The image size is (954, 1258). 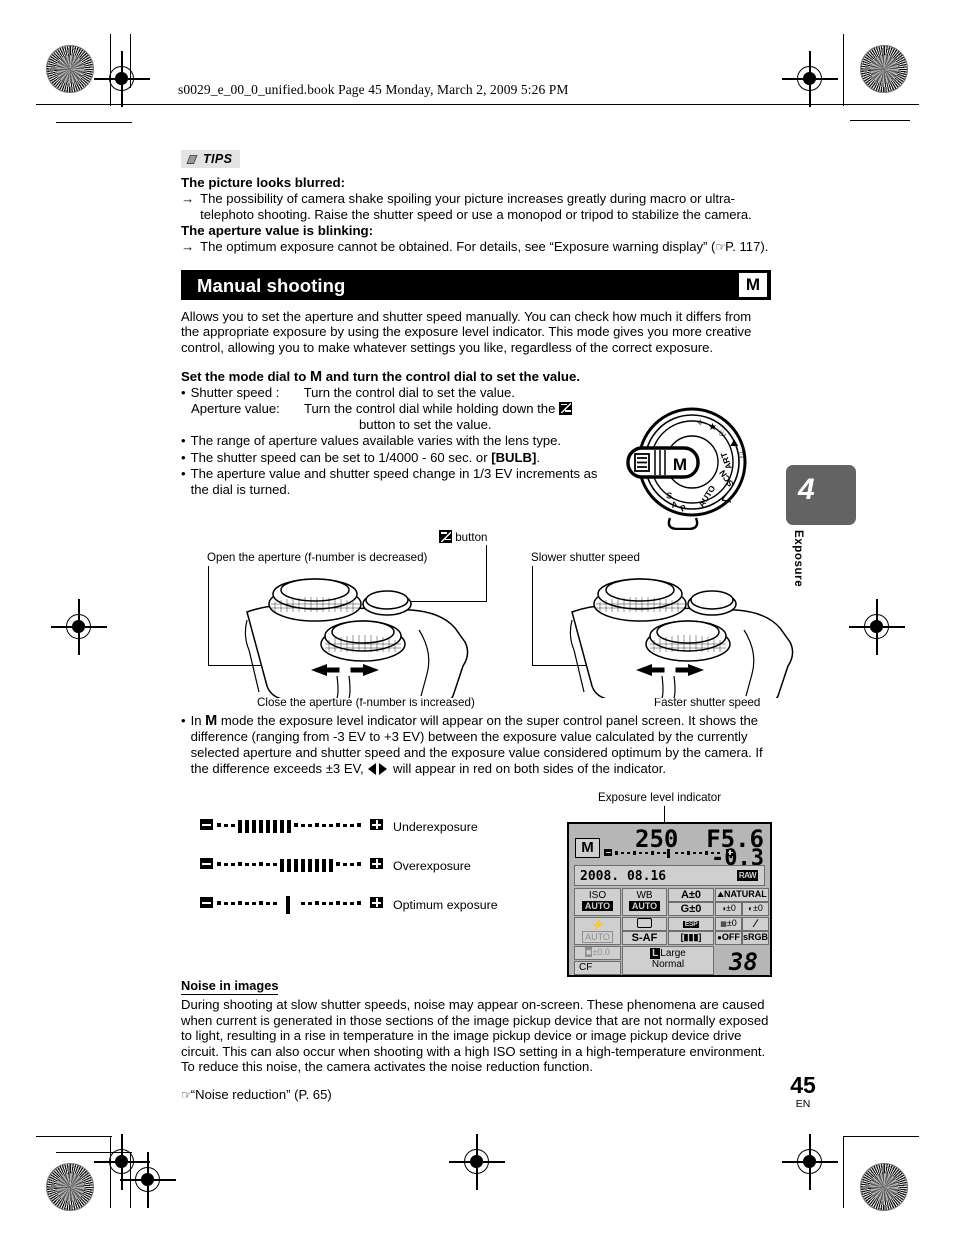 What do you see at coordinates (644, 906) in the screenshot?
I see `lcd-wb-value: AUTO` at bounding box center [644, 906].